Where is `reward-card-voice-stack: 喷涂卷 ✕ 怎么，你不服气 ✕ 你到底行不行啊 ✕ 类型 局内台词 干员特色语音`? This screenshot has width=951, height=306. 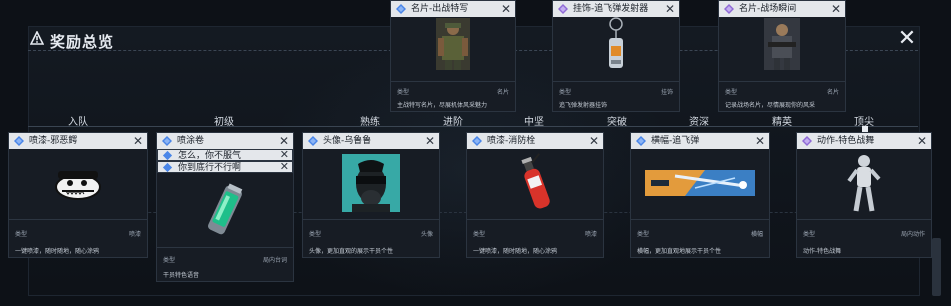
reward-card-voice-stack: 喷涂卷 ✕ 怎么，你不服气 ✕ 你到底行不行啊 ✕ 类型 局内台词 干员特色语音 is located at coordinates (225, 207).